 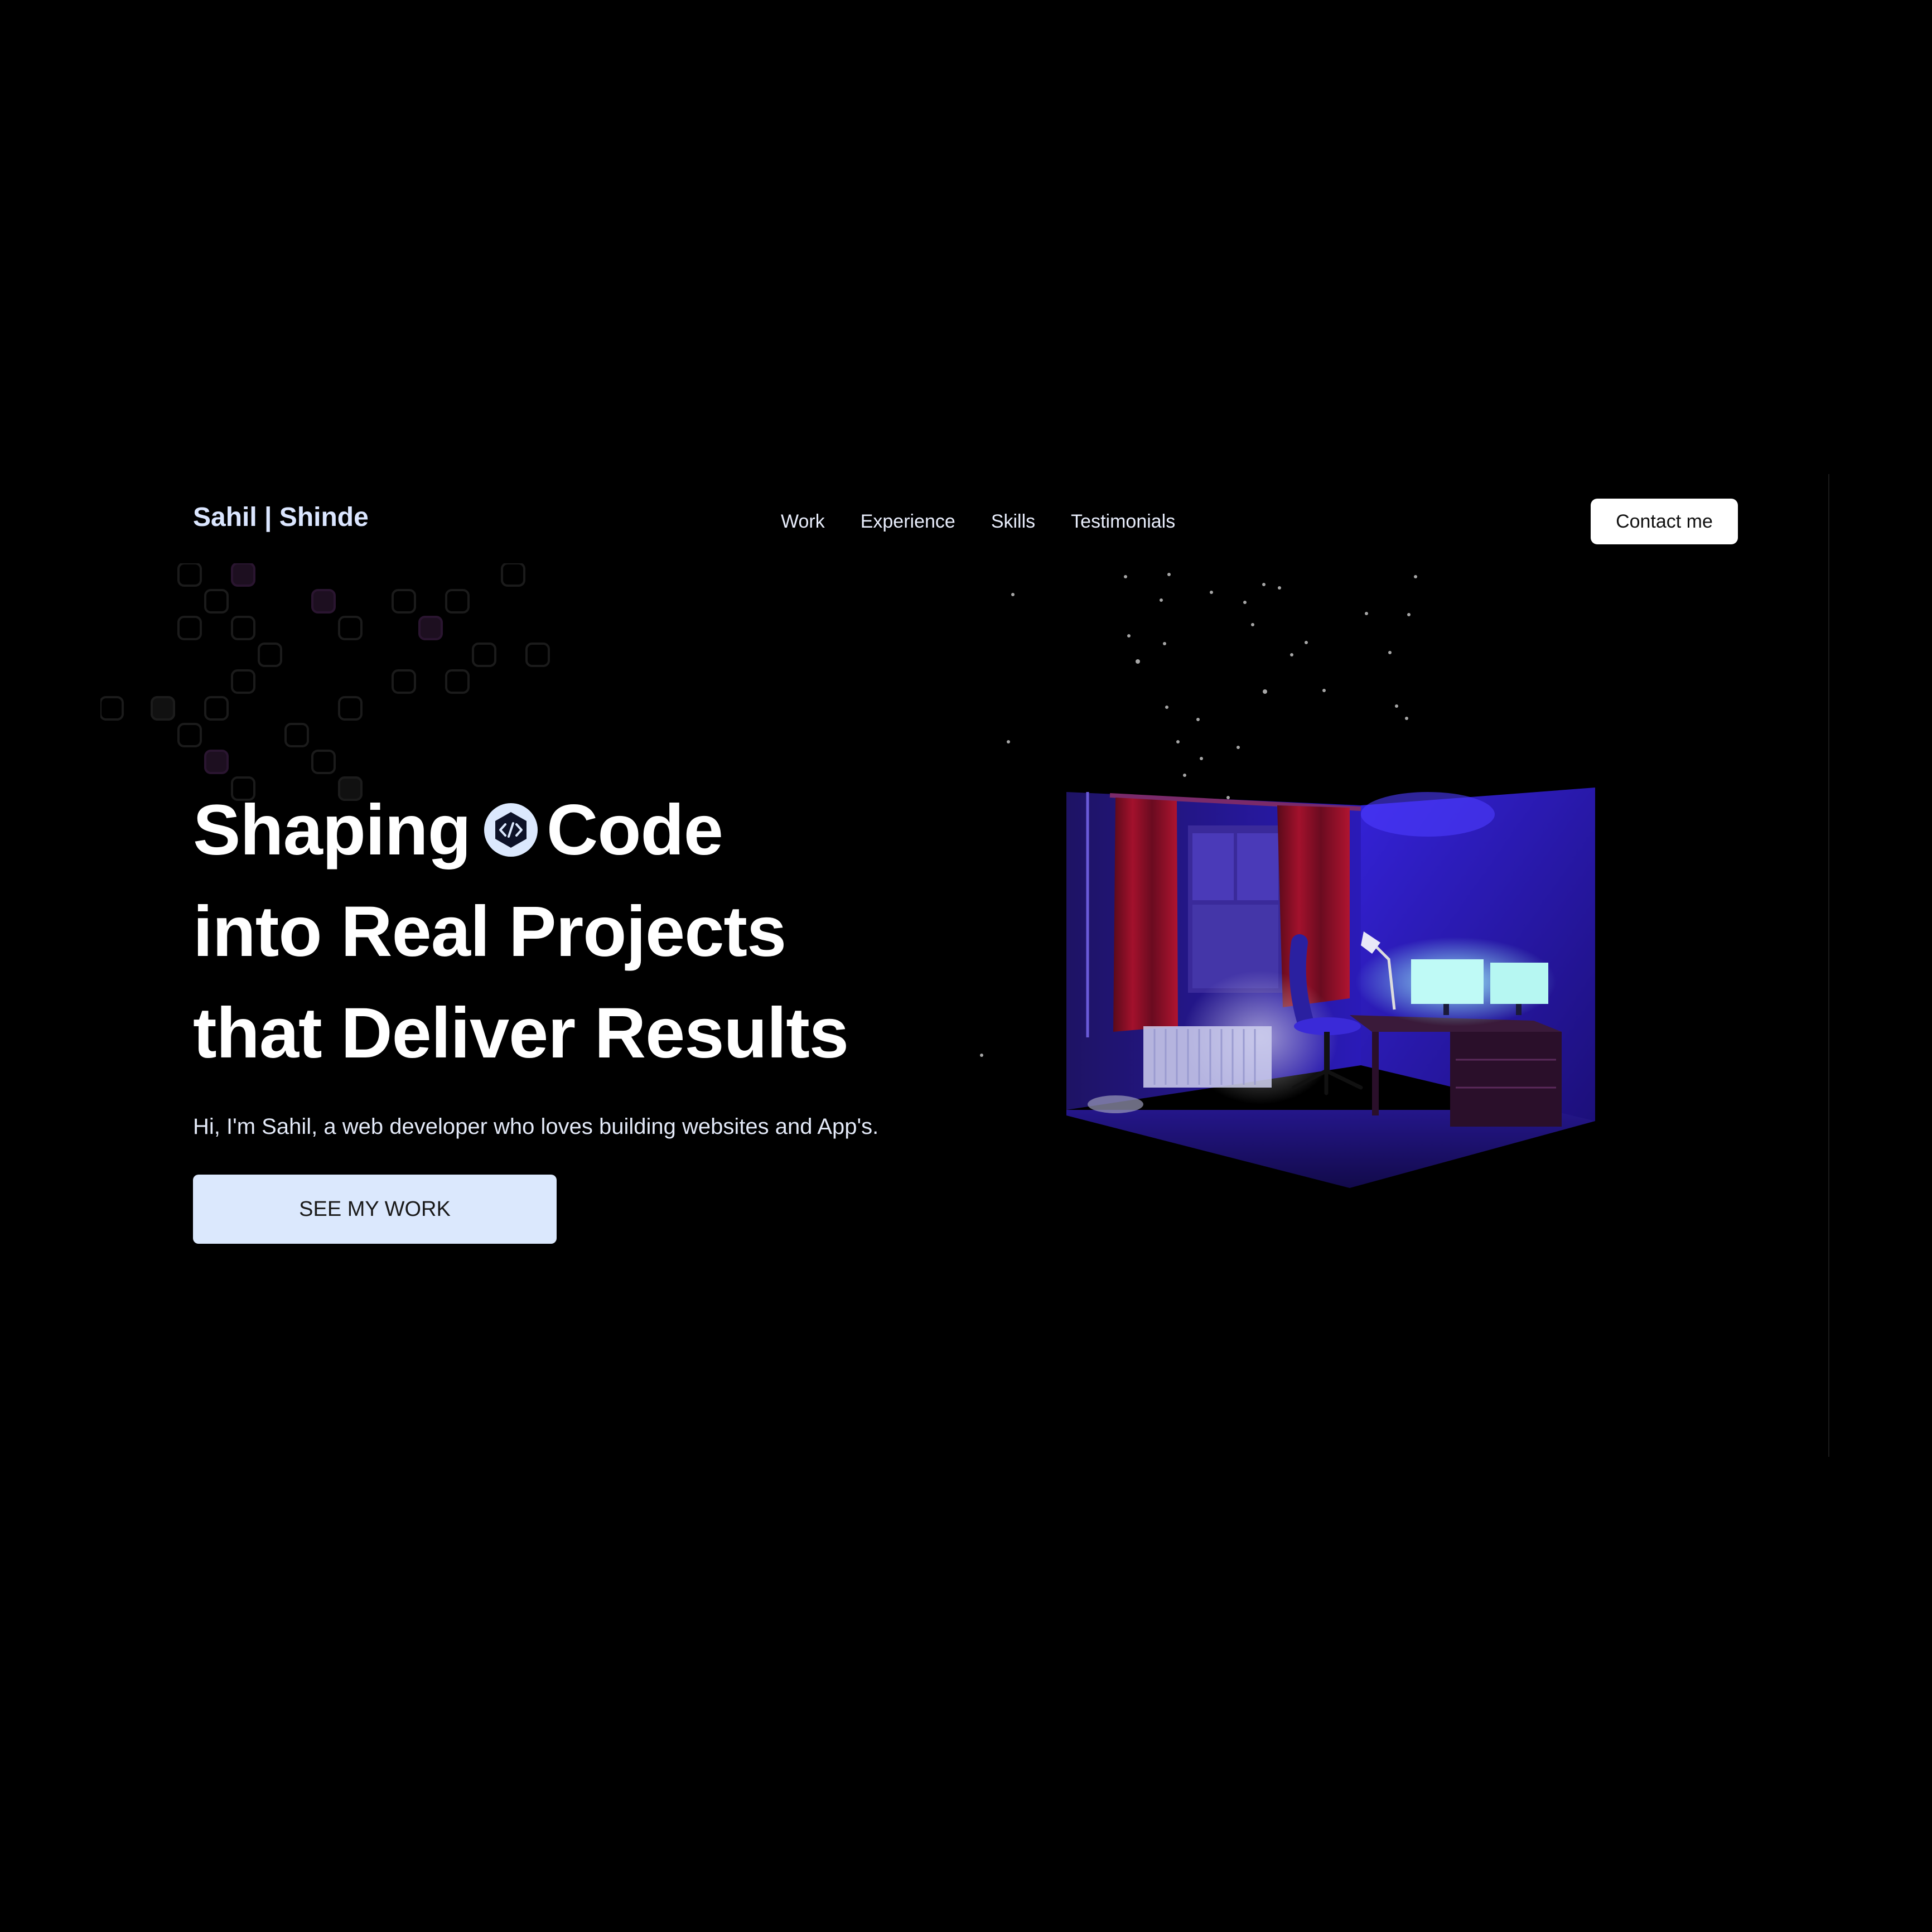 I want to click on nav-link-work: Work, so click(x=803, y=522).